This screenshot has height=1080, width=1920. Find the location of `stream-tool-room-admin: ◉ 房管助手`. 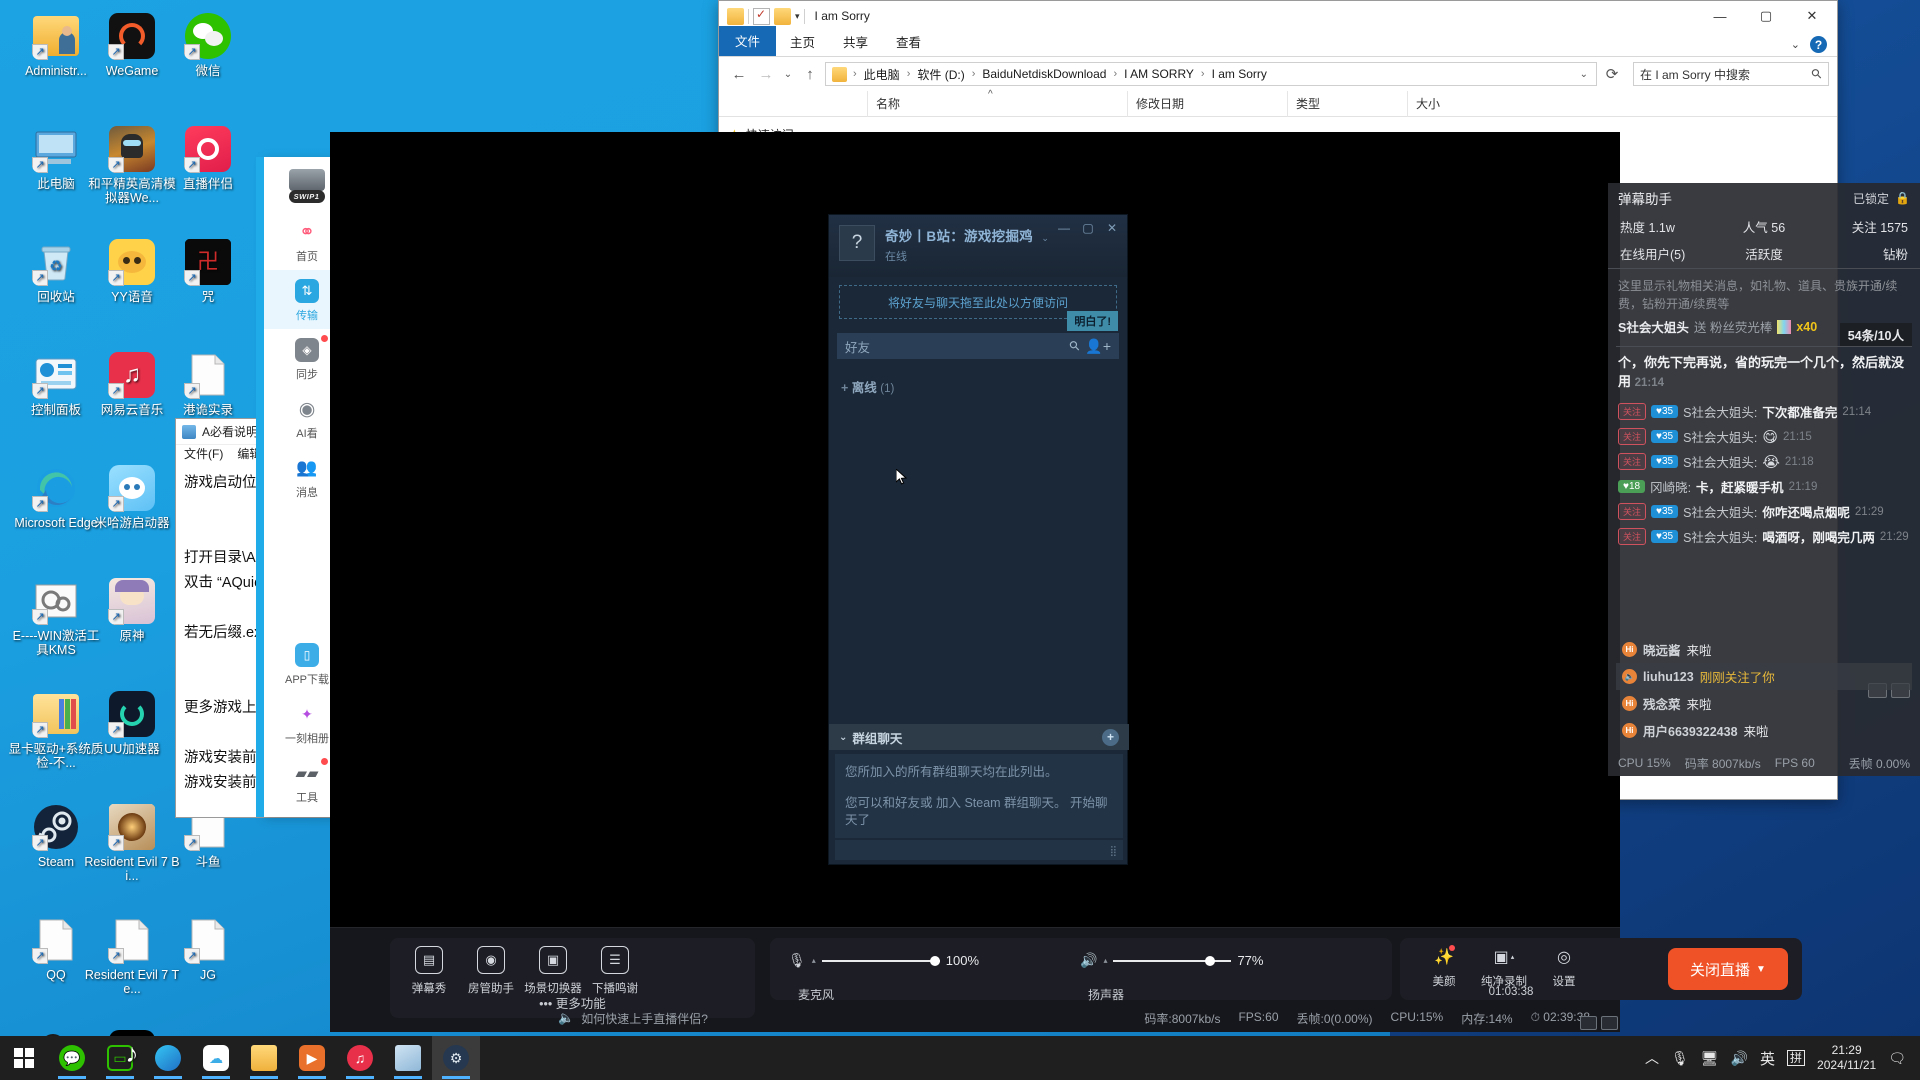

stream-tool-room-admin: ◉ 房管助手 is located at coordinates (491, 971).